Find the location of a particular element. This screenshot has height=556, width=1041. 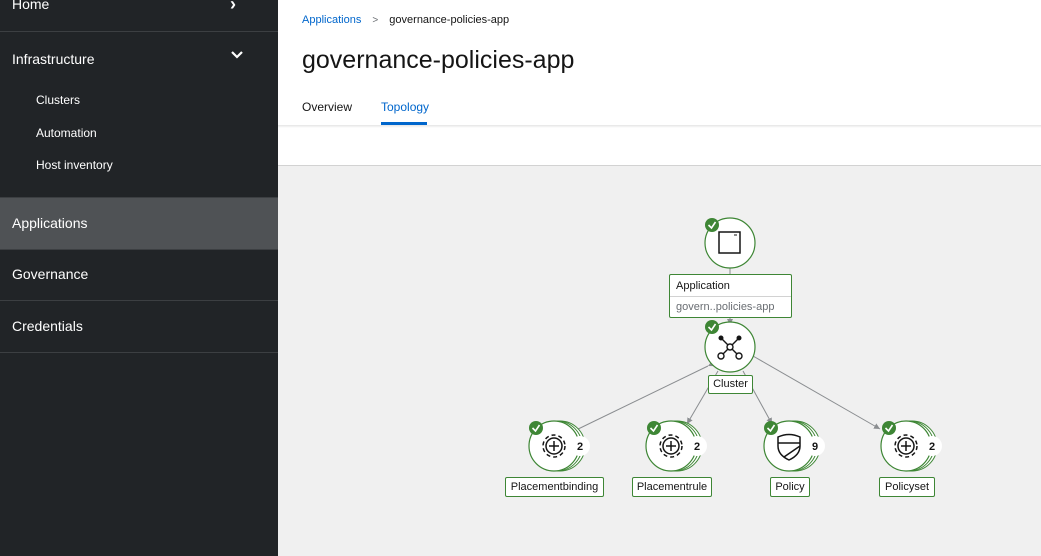

sidebar-item-governance: Governance is located at coordinates (139, 275).